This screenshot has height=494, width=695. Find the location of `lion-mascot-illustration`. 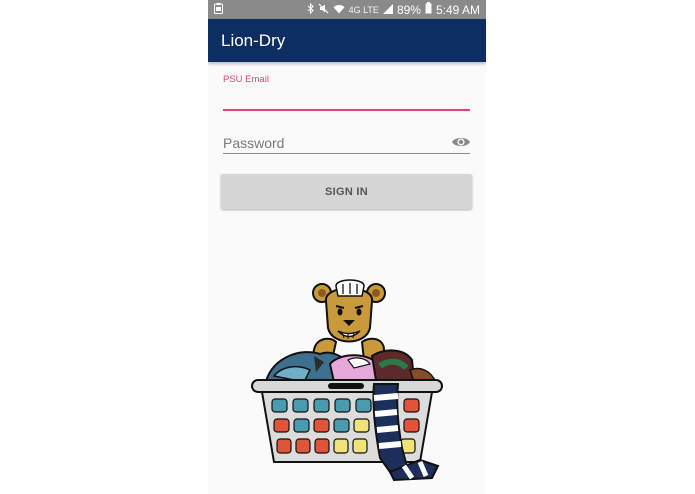

lion-mascot-illustration is located at coordinates (347, 380).